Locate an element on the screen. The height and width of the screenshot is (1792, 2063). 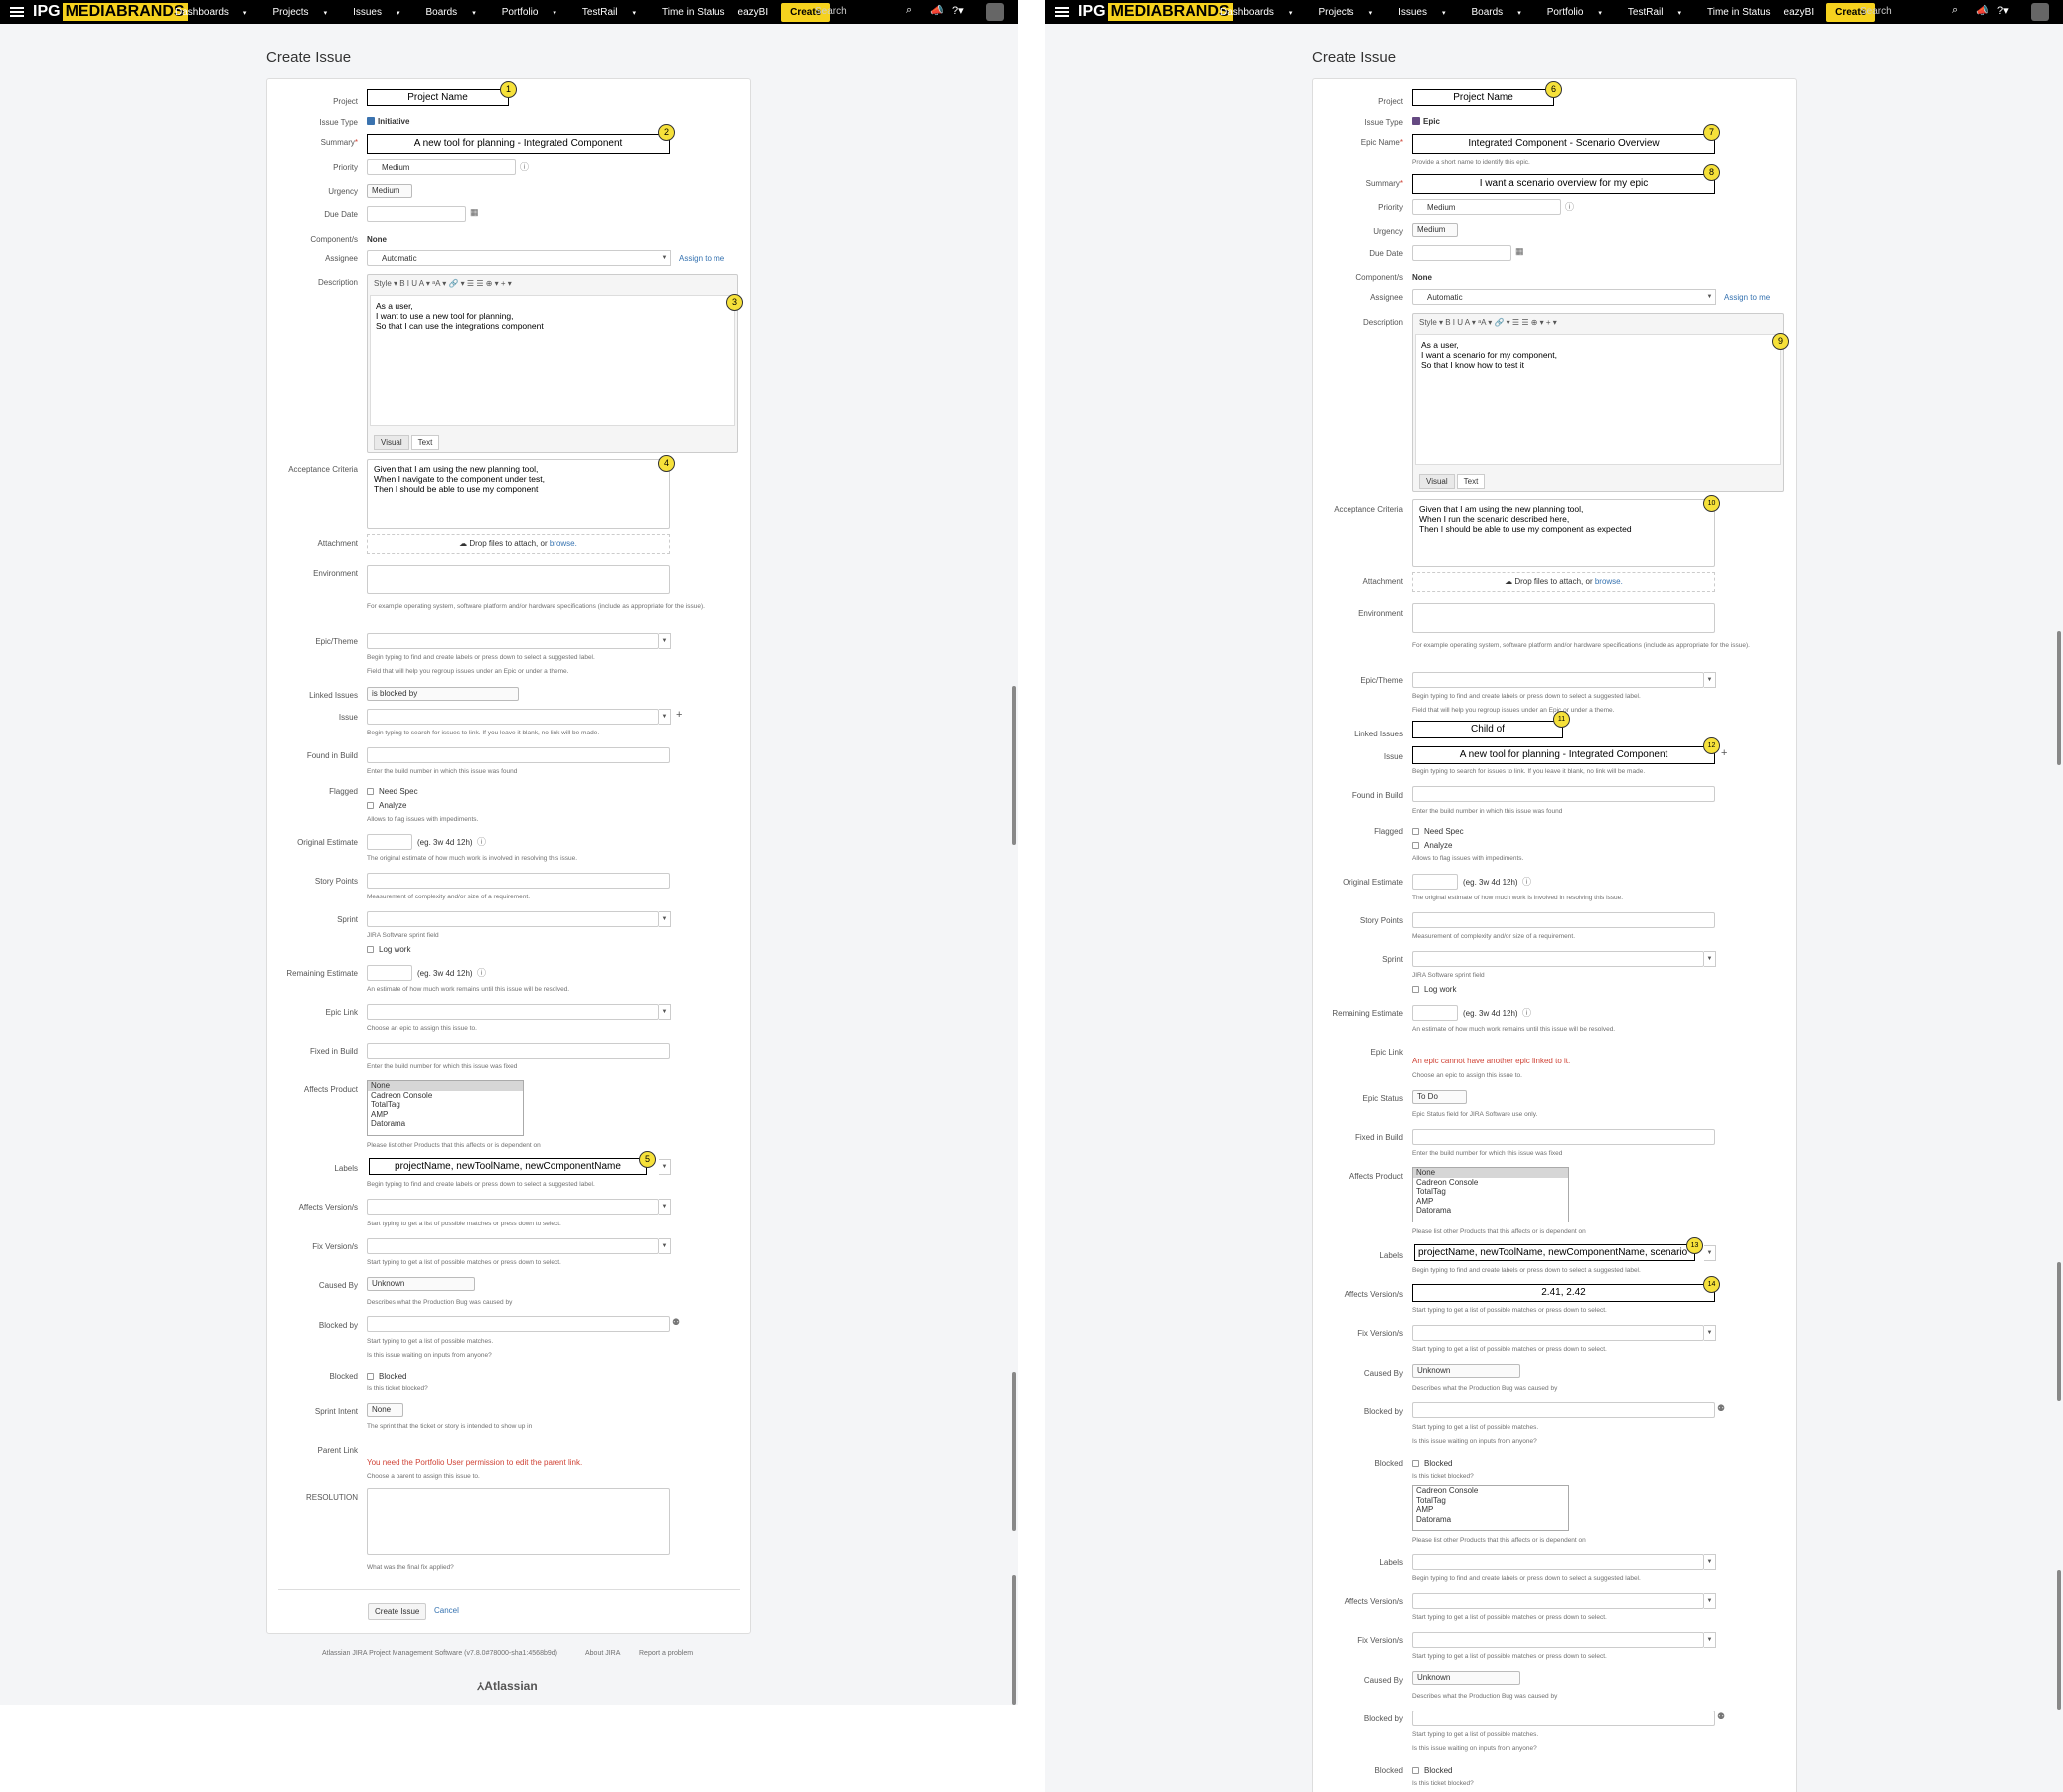
footer-about-link: About JIRA is located at coordinates (602, 1653).